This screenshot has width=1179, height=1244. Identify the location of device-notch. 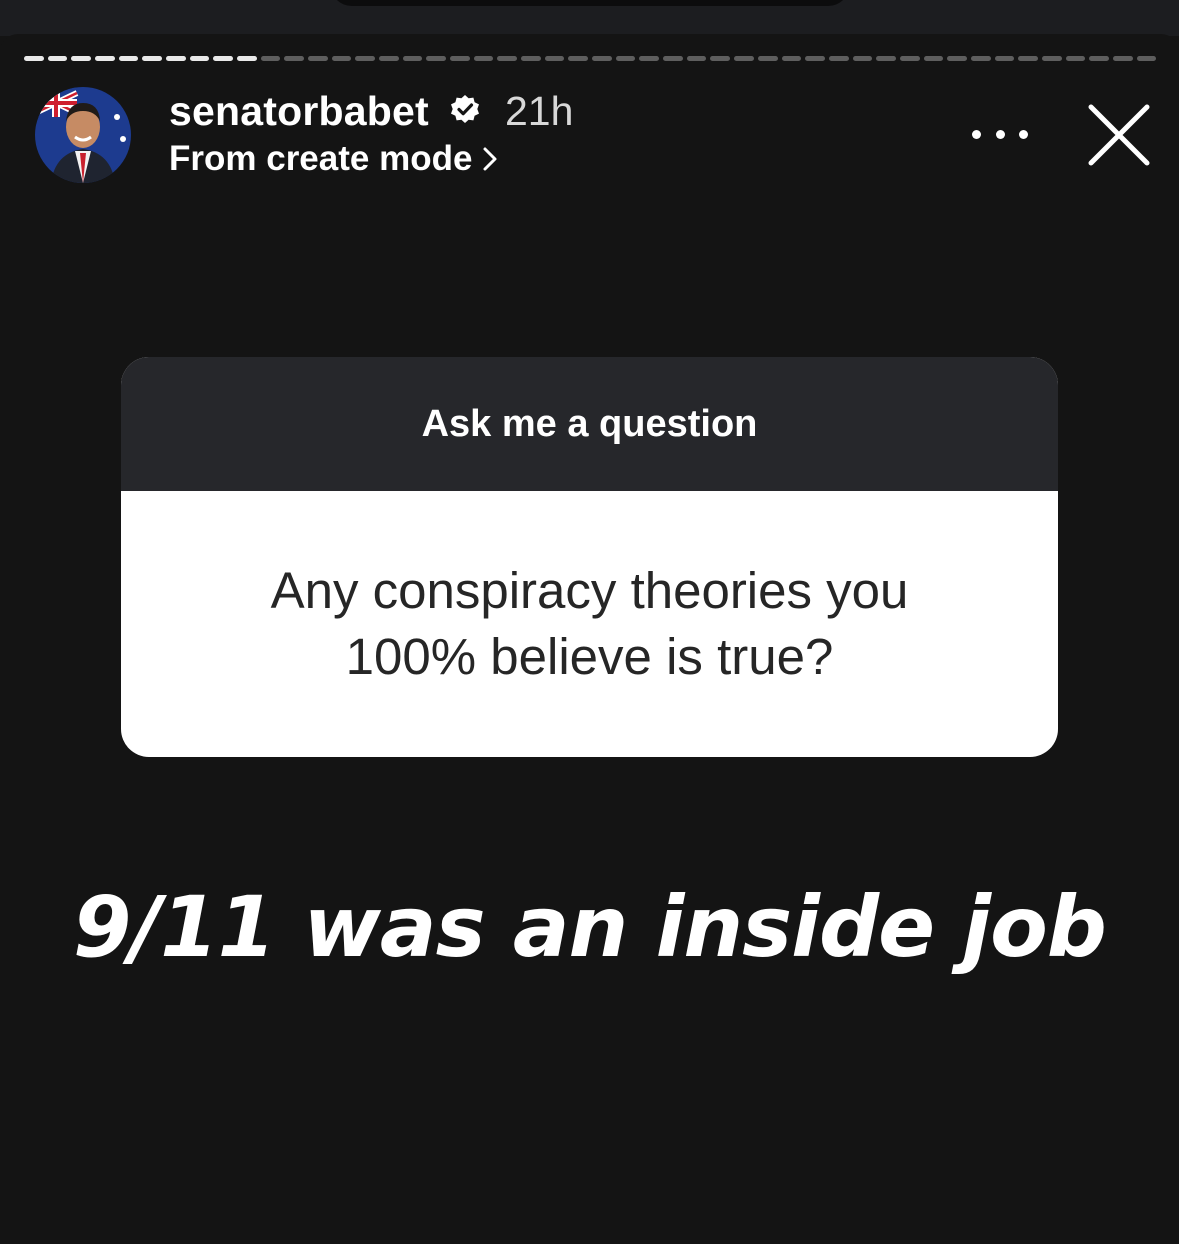
(590, 3).